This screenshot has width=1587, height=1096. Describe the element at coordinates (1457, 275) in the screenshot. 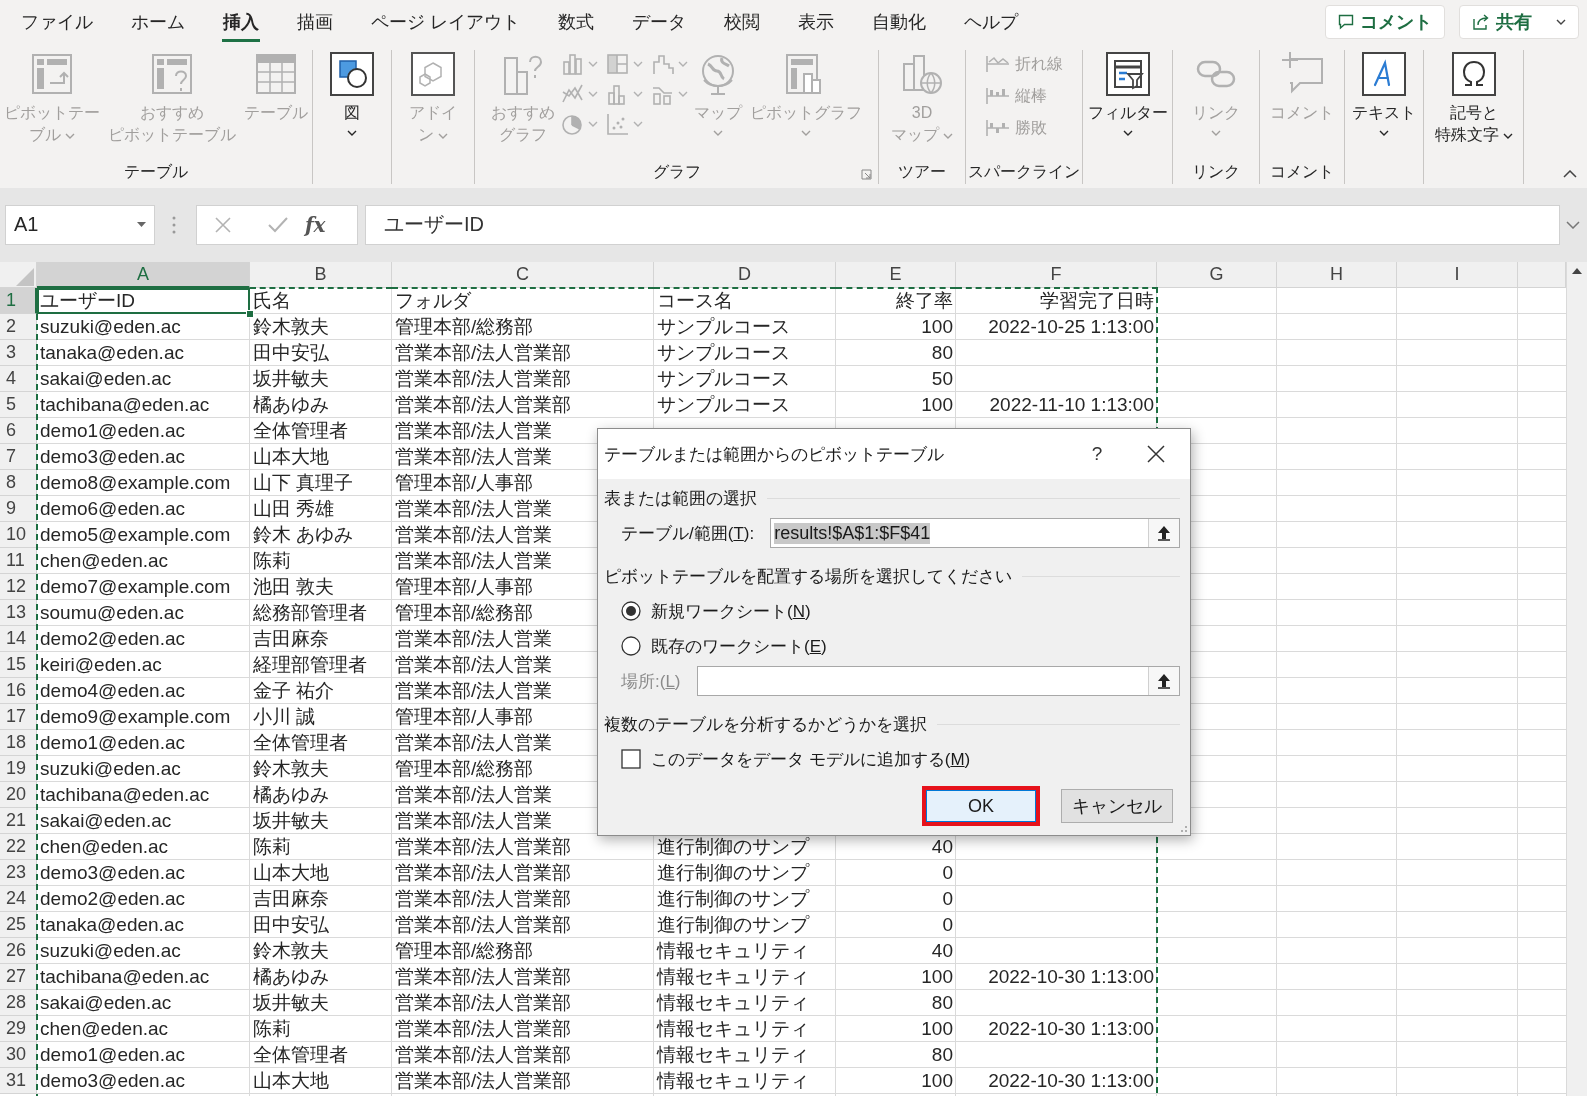

I see `column-header: I` at that location.